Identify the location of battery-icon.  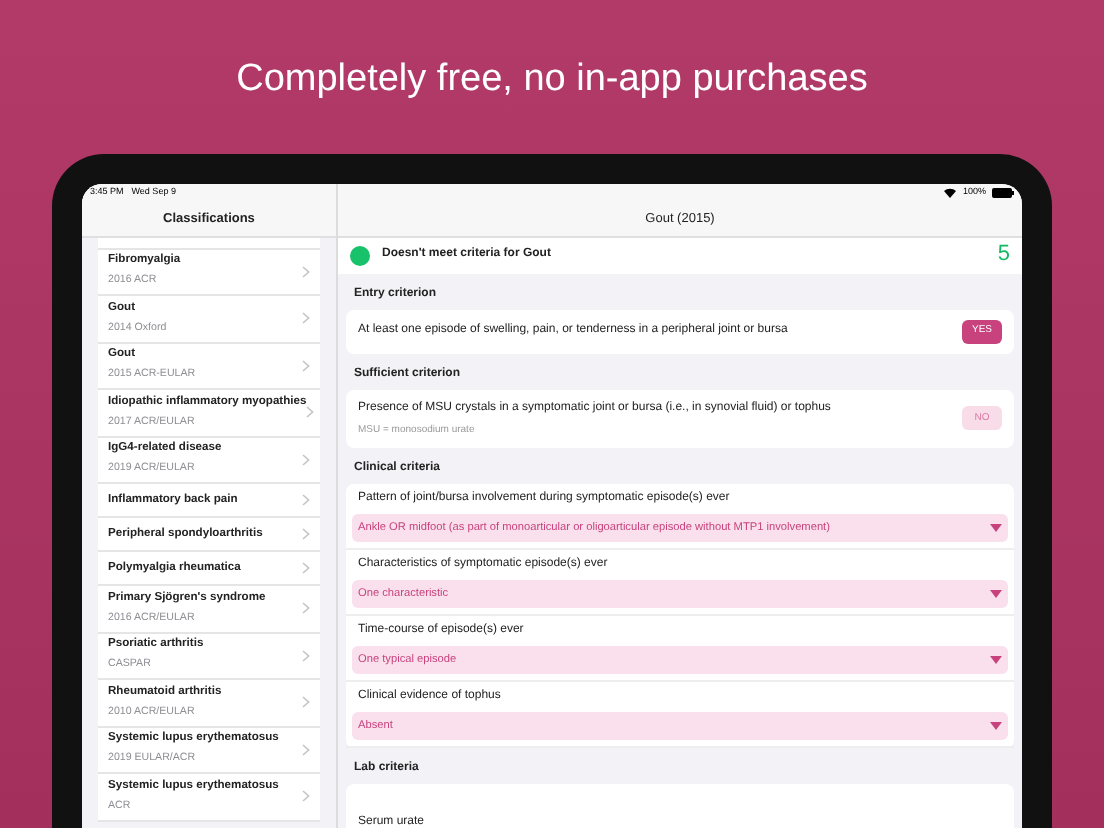
(1003, 193).